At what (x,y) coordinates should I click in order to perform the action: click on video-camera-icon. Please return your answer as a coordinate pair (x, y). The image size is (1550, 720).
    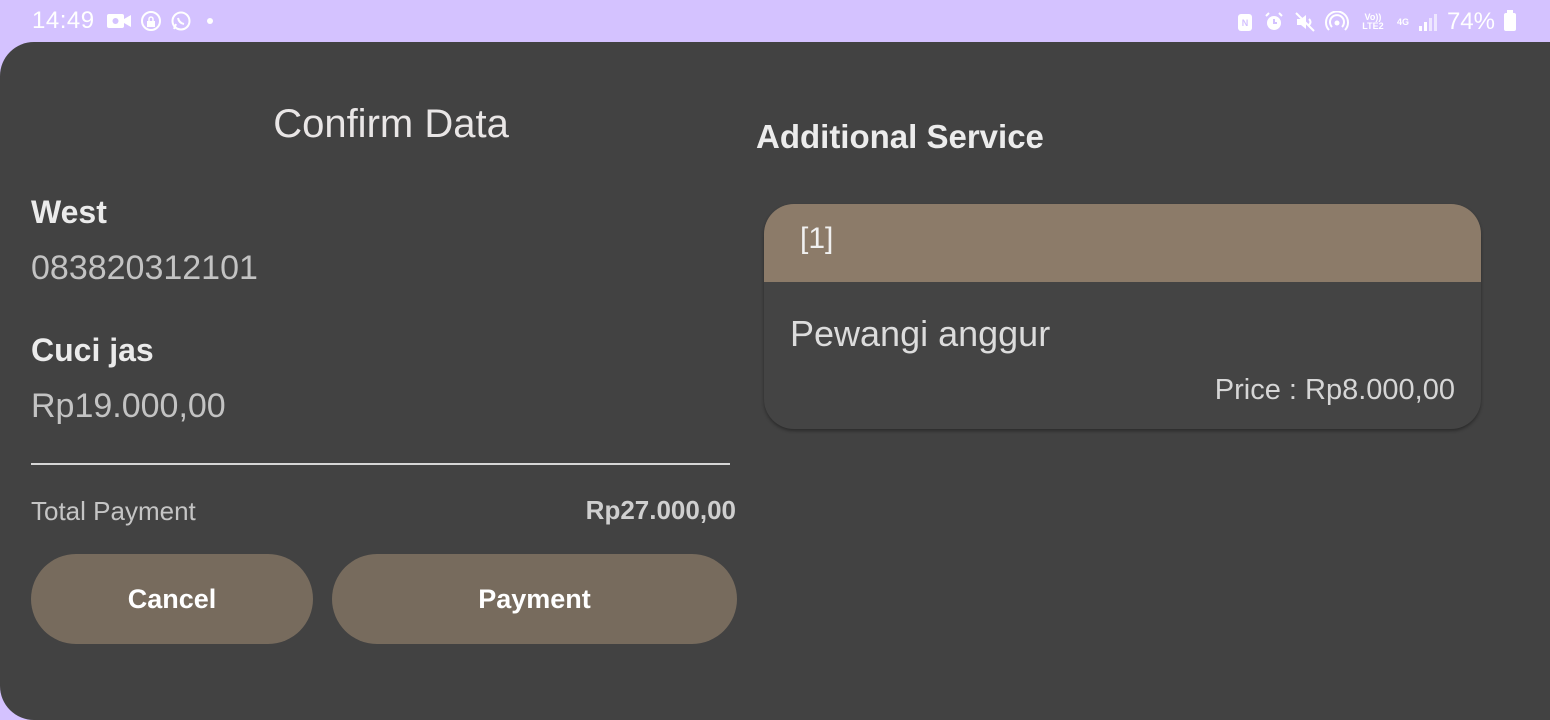
    Looking at the image, I should click on (119, 21).